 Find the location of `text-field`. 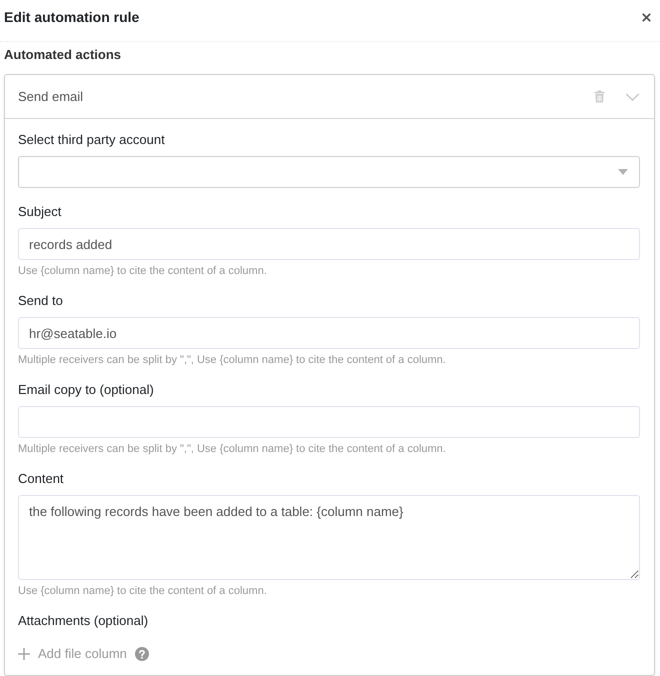

text-field is located at coordinates (329, 422).